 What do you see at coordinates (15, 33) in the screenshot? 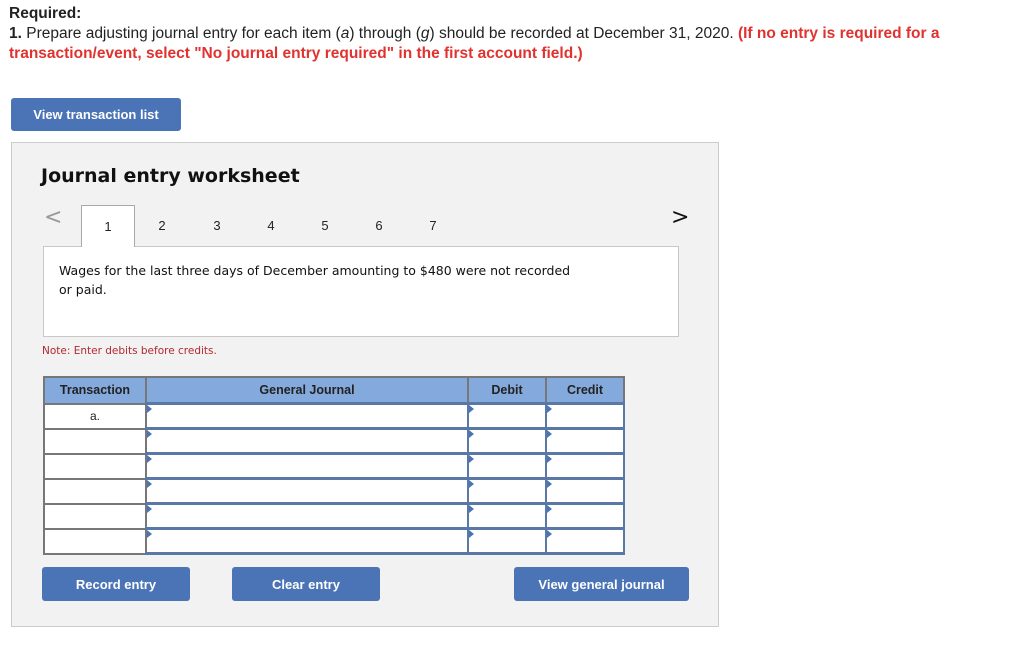
I see `item-number: 1.` at bounding box center [15, 33].